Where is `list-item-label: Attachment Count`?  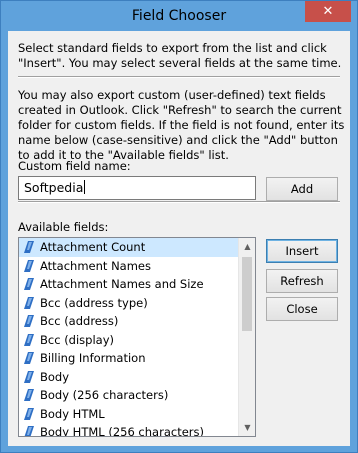 list-item-label: Attachment Count is located at coordinates (93, 247).